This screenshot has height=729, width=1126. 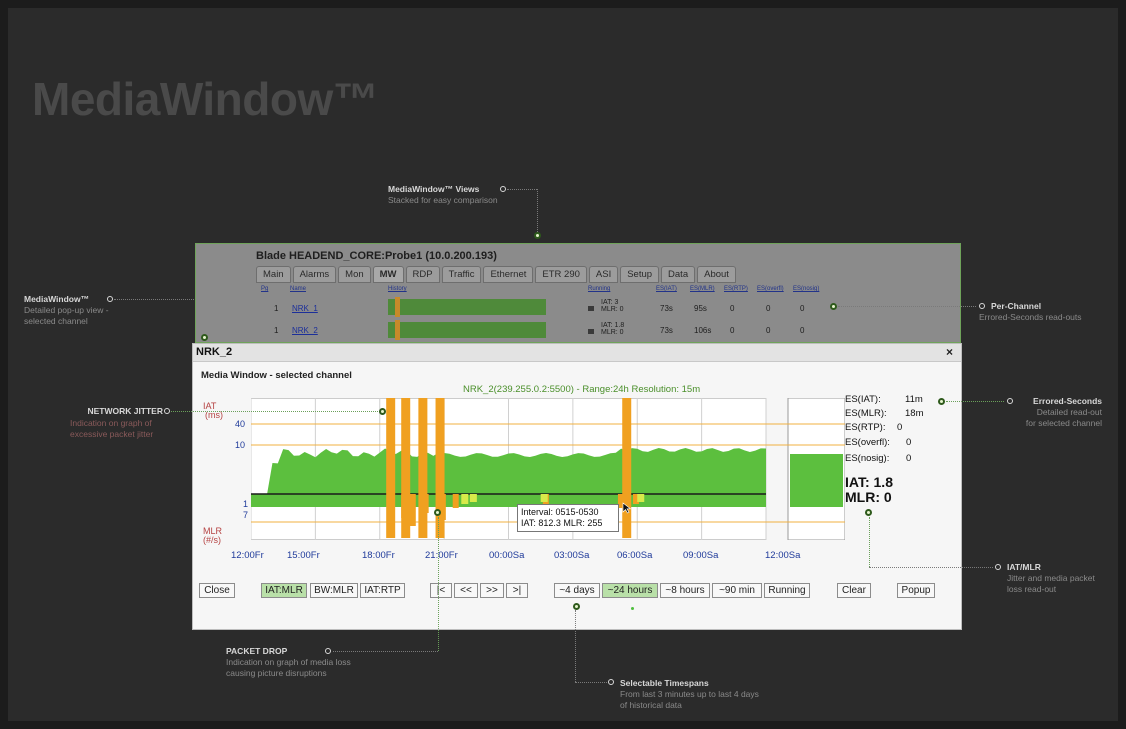 What do you see at coordinates (264, 289) in the screenshot?
I see `col-header-pg: Pg` at bounding box center [264, 289].